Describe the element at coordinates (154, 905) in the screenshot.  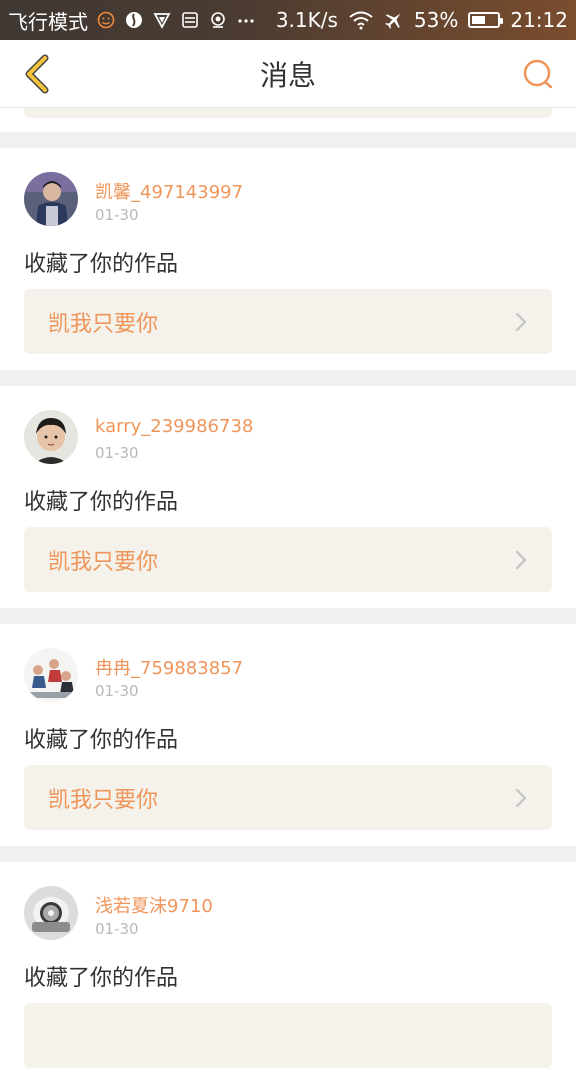
I see `username-link: 浅若夏沫9710` at that location.